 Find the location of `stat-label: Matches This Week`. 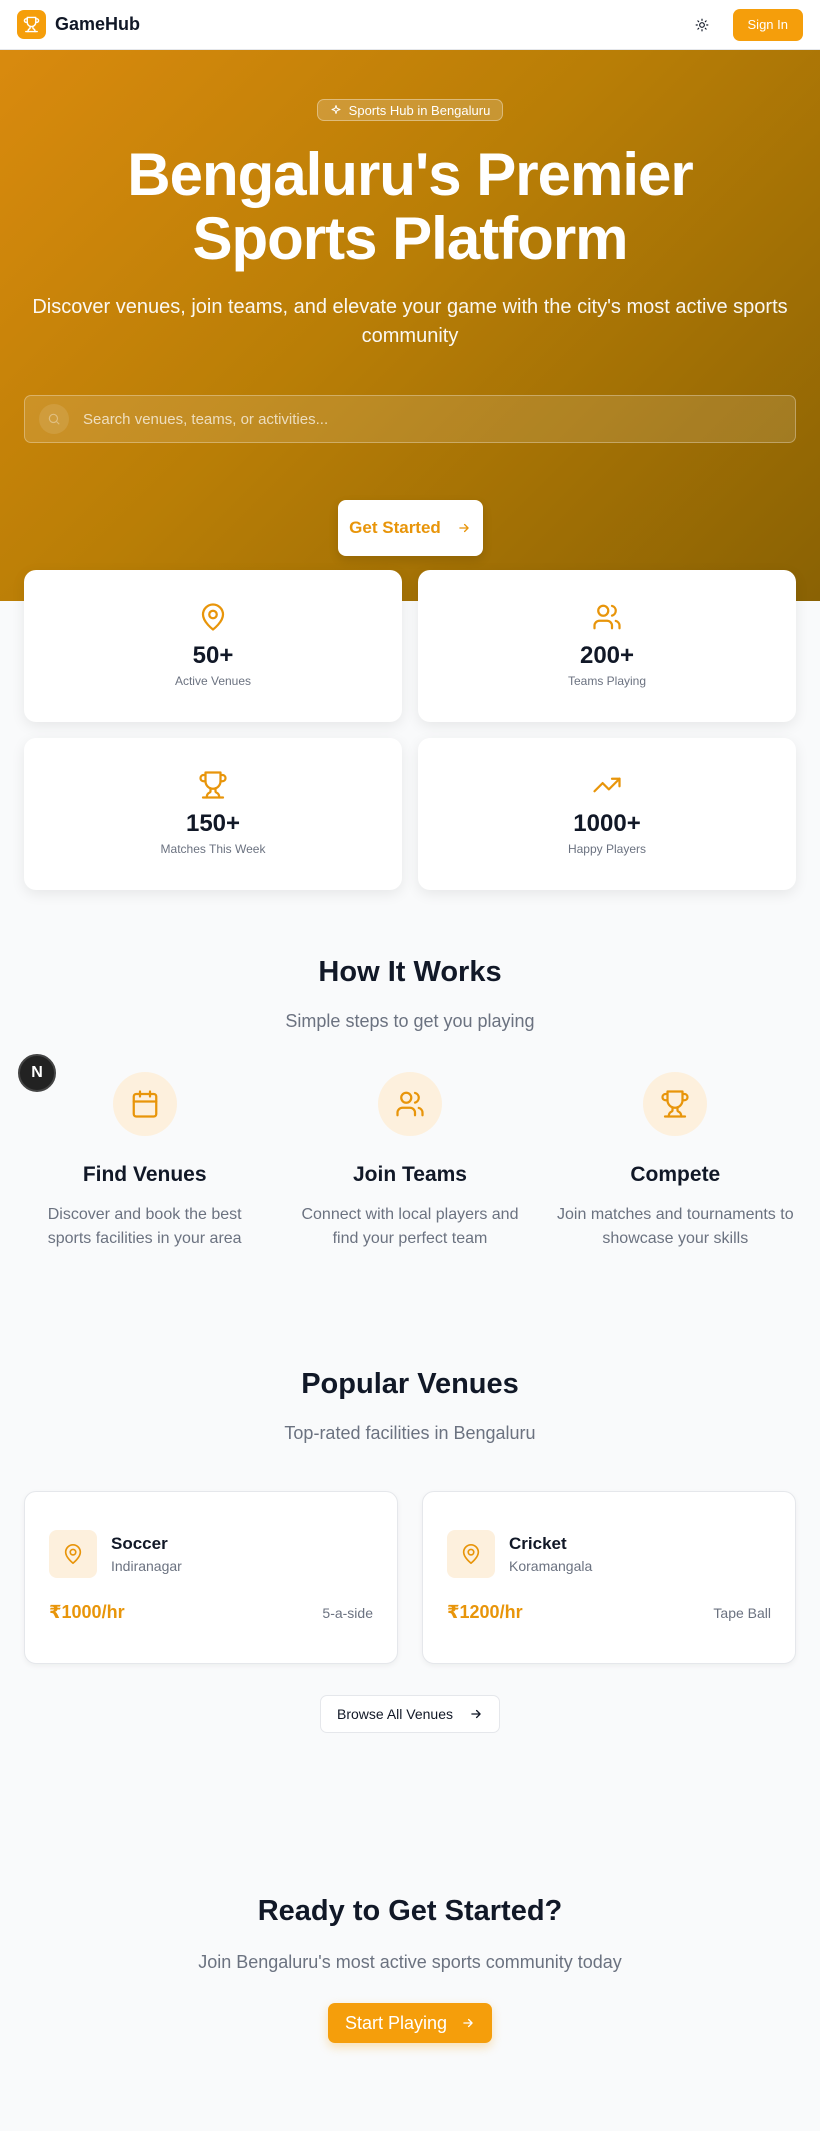

stat-label: Matches This Week is located at coordinates (213, 849).